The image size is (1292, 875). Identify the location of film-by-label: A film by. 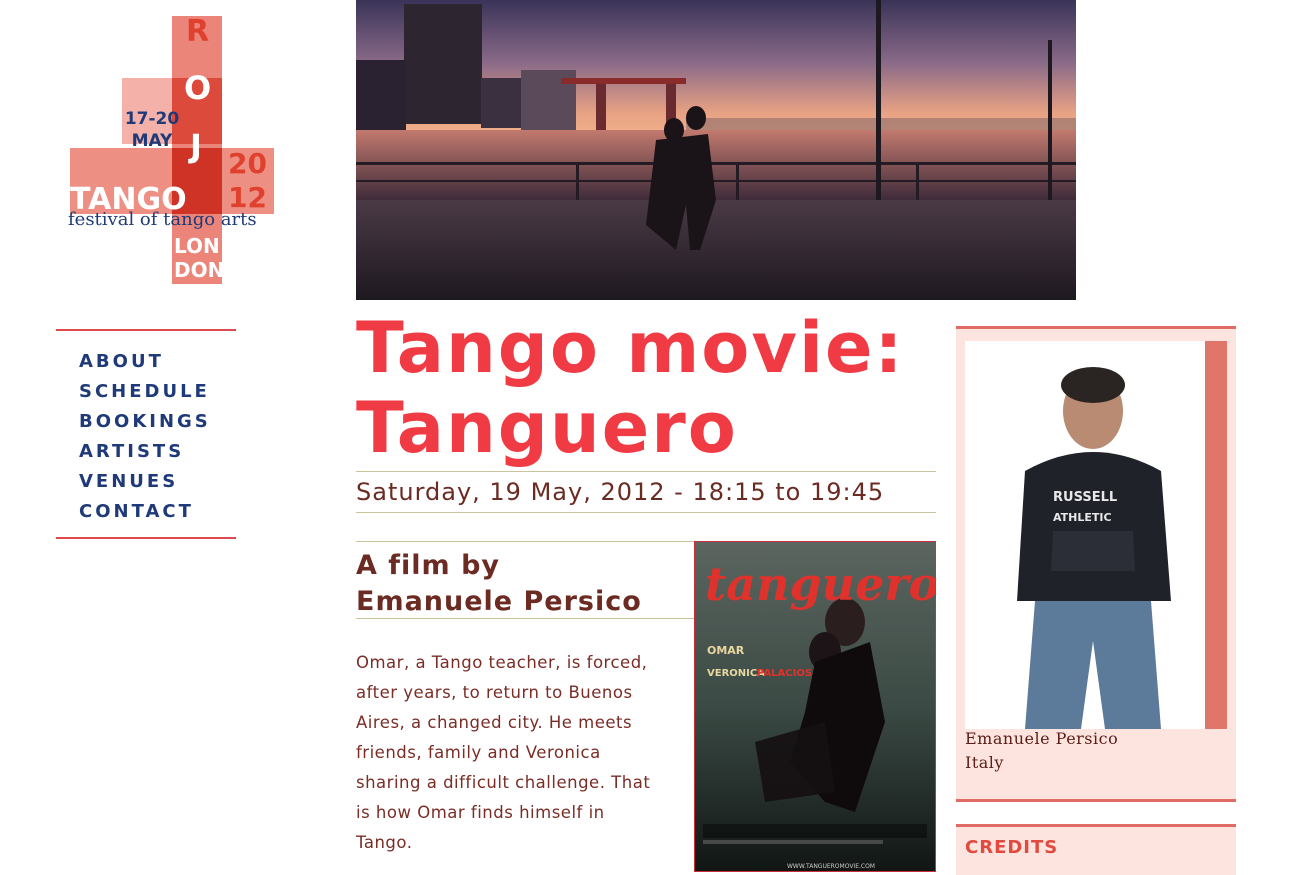
(428, 565).